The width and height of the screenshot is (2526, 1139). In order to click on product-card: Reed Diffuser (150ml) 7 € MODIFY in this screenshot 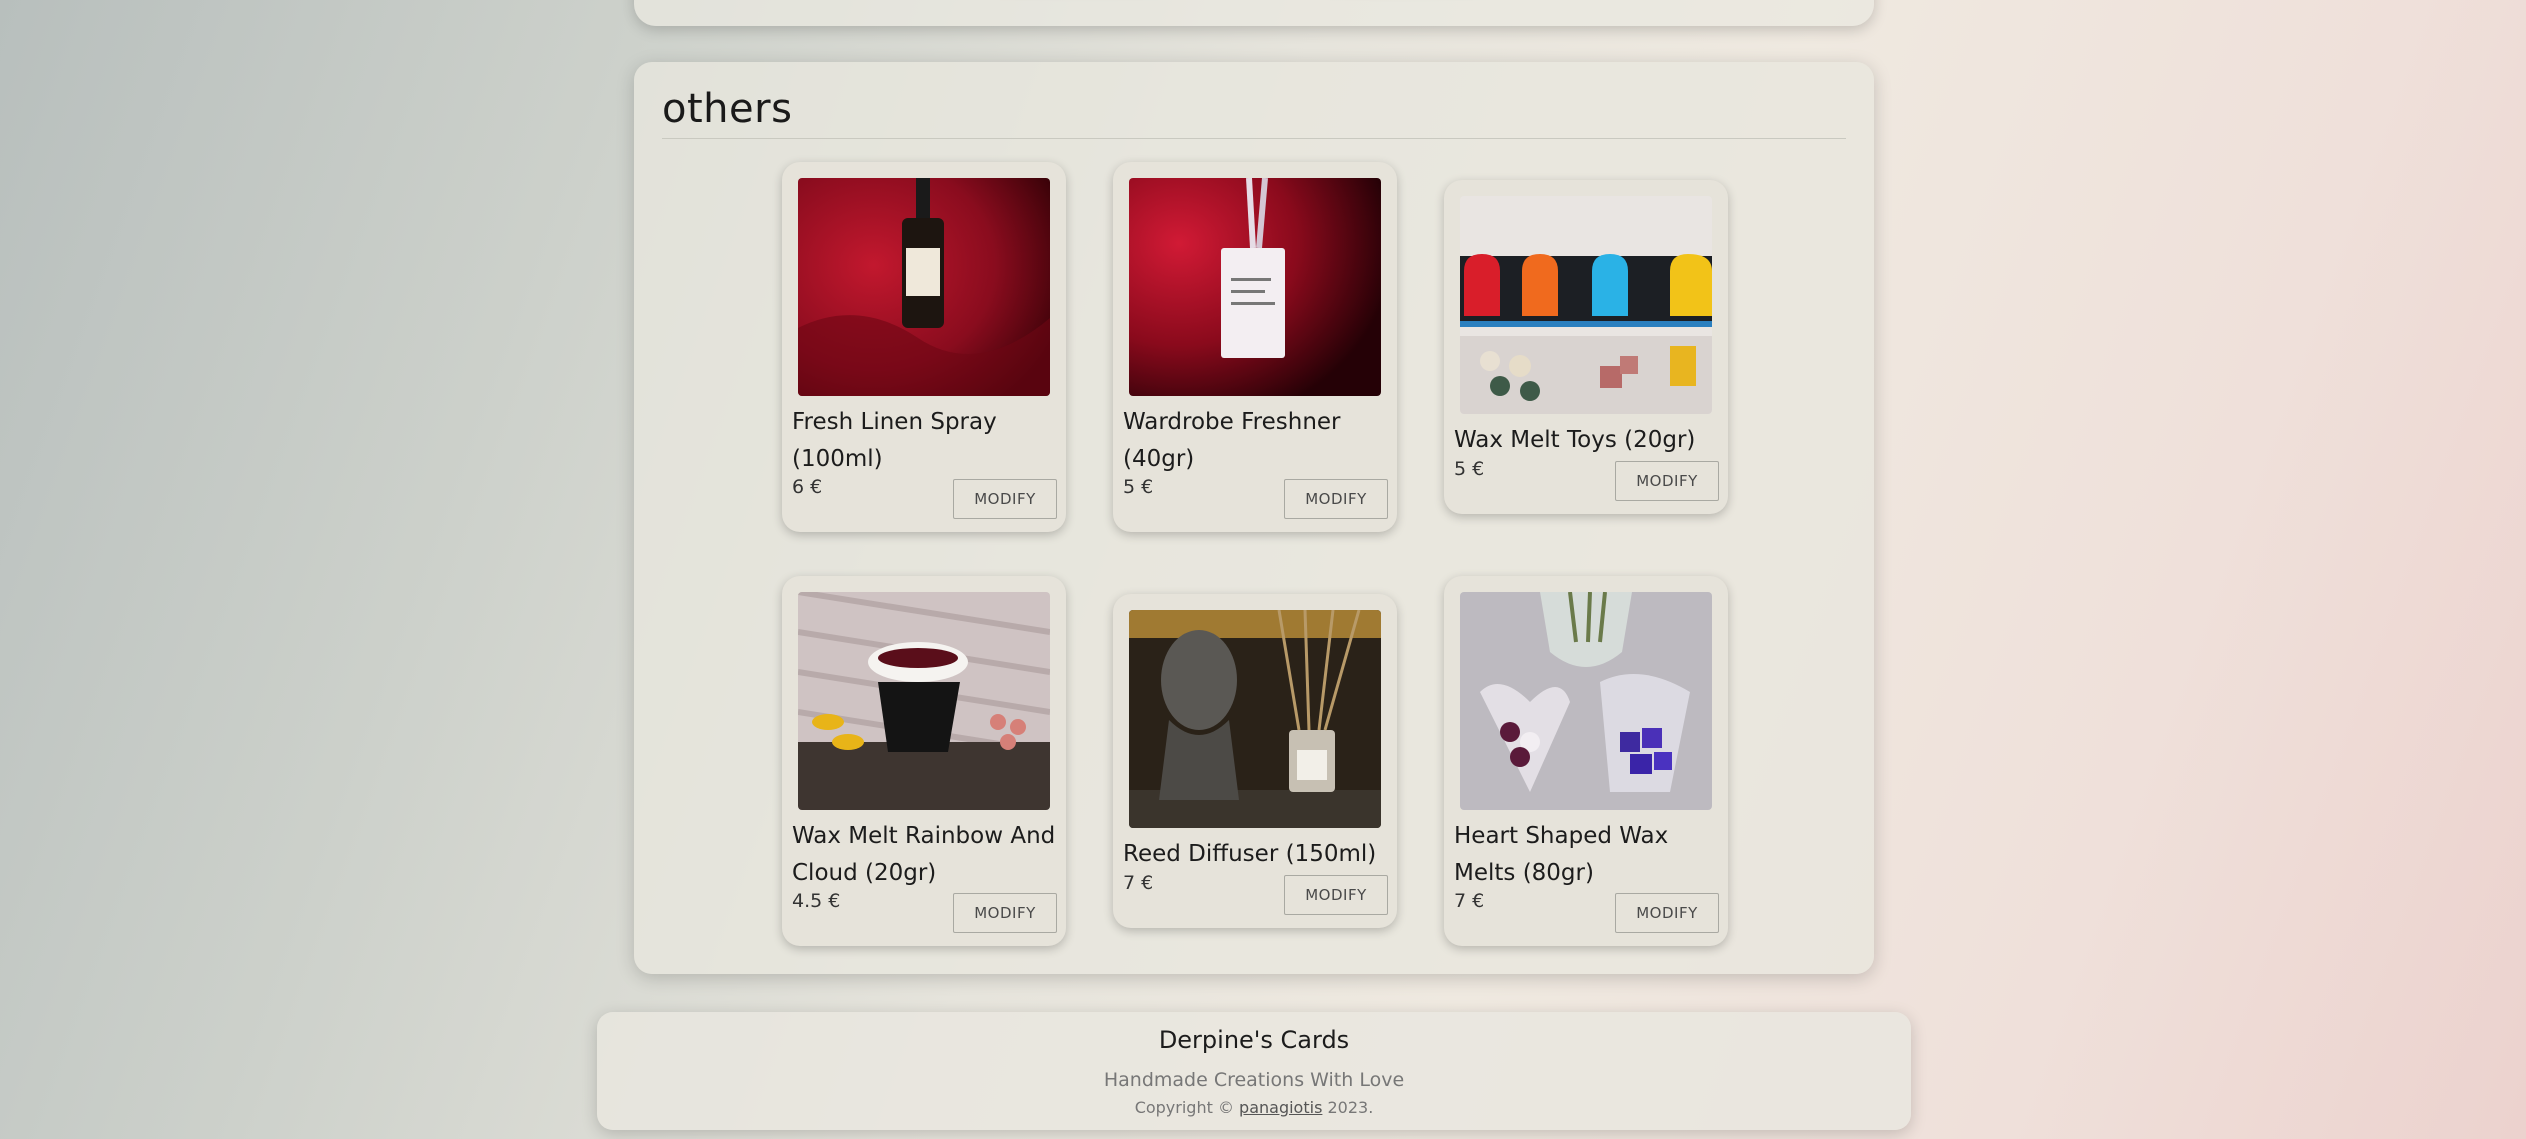, I will do `click(1255, 761)`.